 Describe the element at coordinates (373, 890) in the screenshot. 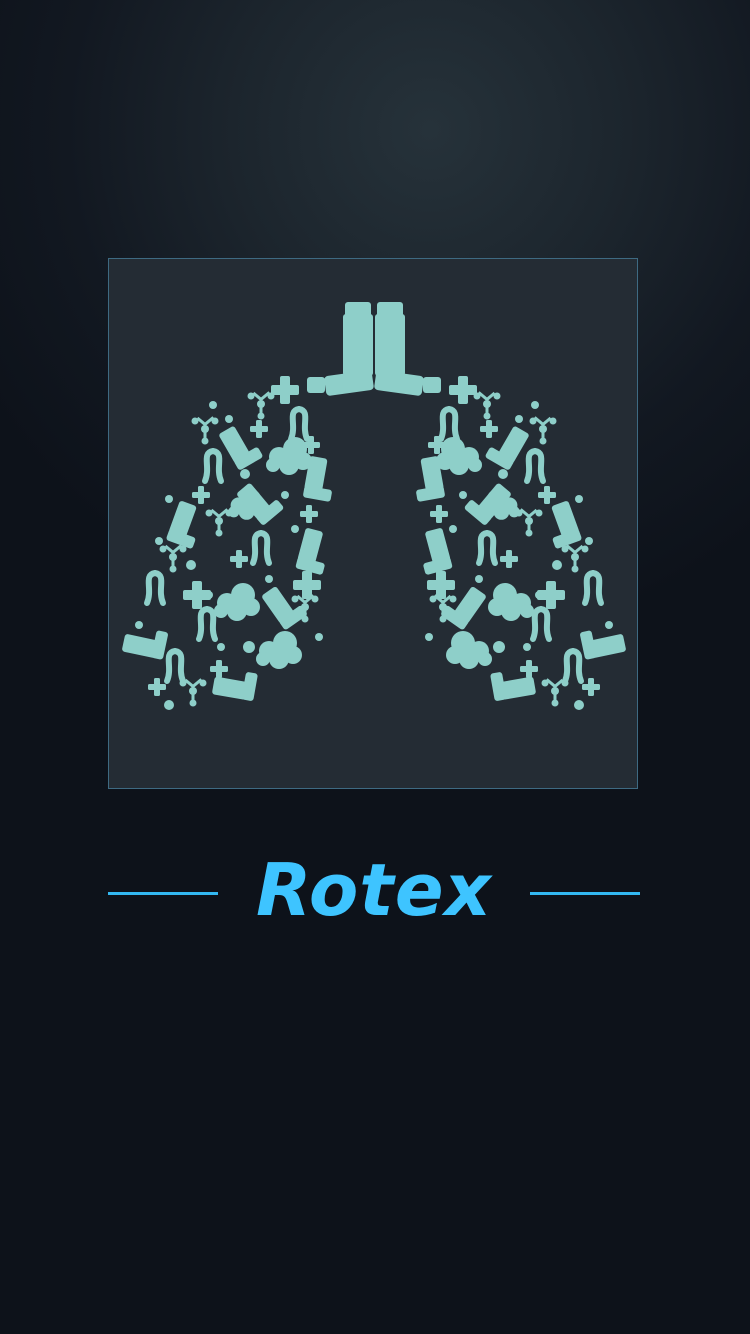

I see `app-name: Rotex` at that location.